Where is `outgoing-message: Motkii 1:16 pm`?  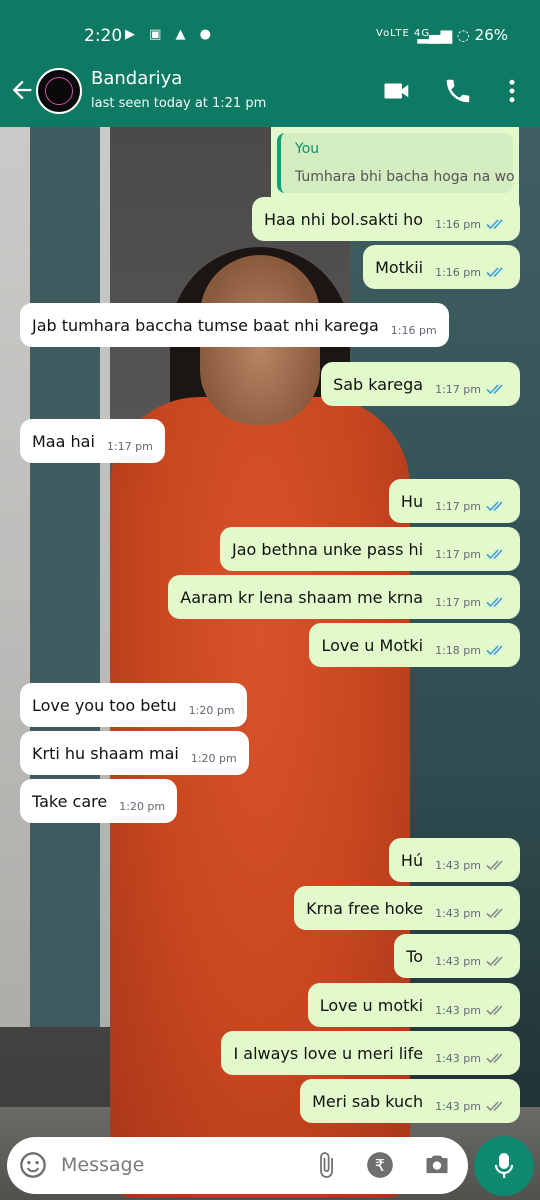 outgoing-message: Motkii 1:16 pm is located at coordinates (441, 267).